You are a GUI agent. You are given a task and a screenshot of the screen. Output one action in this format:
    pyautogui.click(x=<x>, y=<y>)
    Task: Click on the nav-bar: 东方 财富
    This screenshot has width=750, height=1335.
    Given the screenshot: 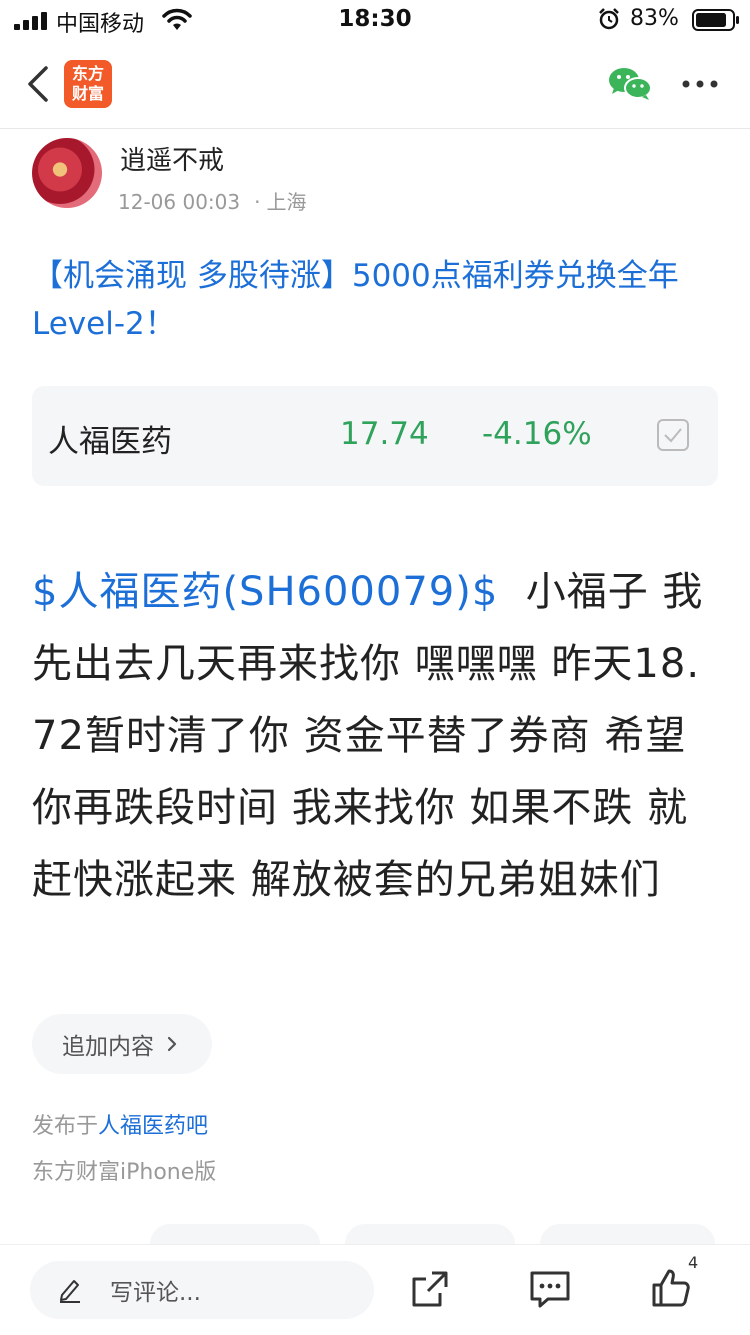 What is the action you would take?
    pyautogui.click(x=375, y=84)
    